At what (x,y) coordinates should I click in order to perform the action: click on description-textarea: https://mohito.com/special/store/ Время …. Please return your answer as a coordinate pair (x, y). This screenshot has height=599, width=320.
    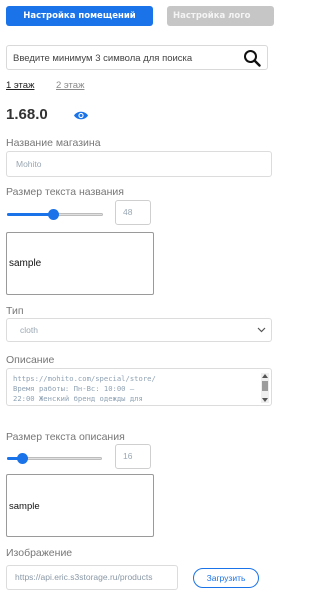
    Looking at the image, I should click on (139, 387).